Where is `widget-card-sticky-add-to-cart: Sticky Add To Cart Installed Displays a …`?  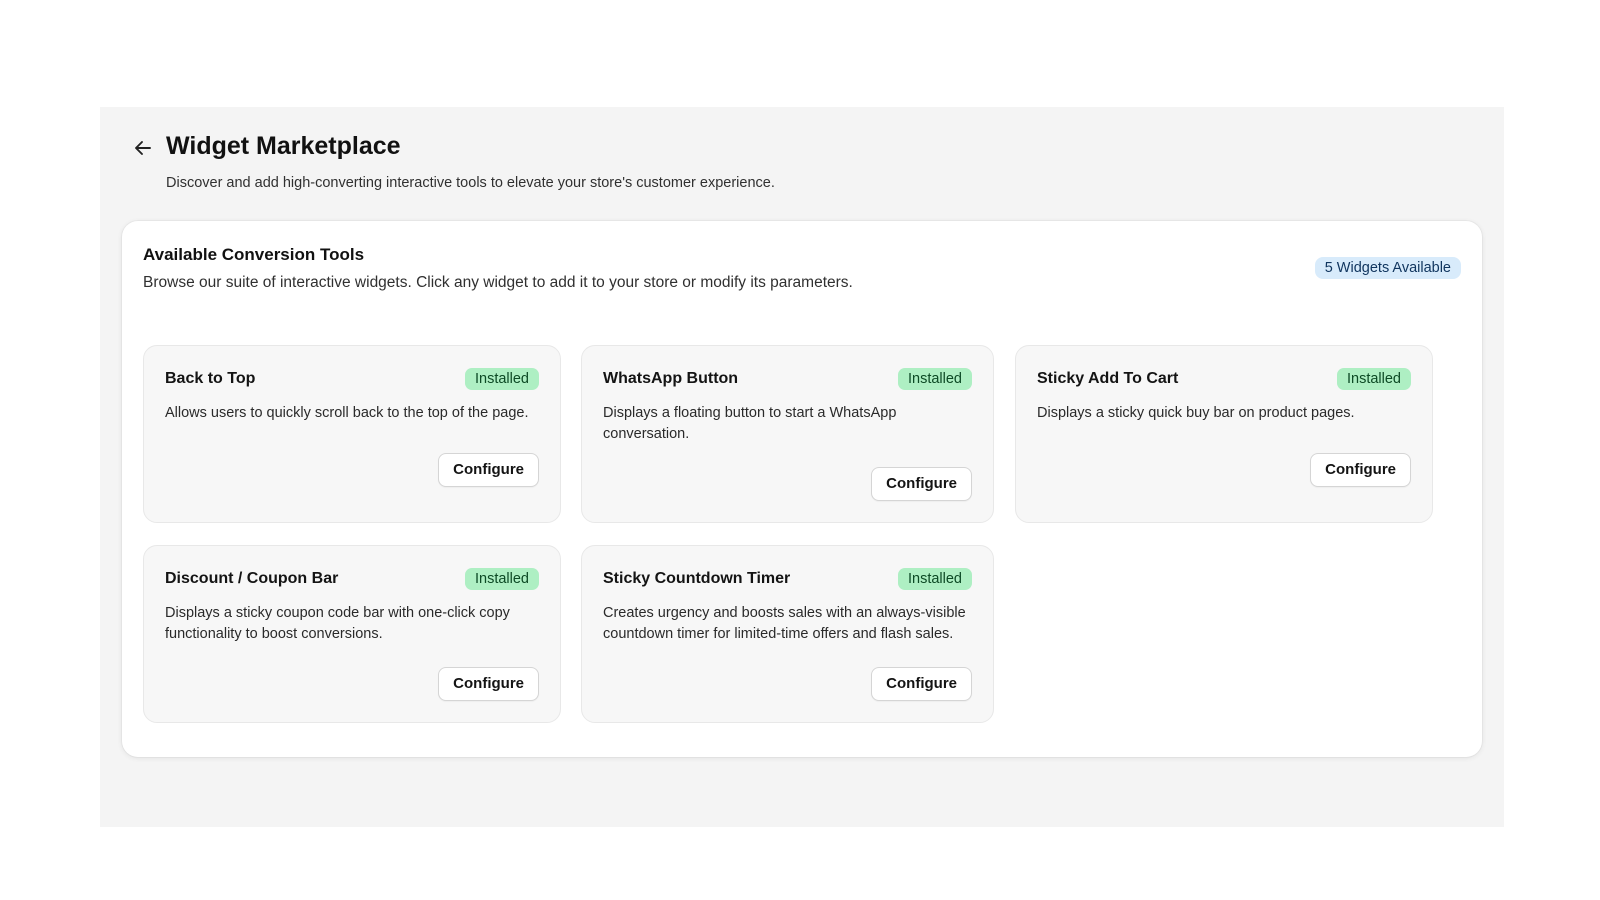 widget-card-sticky-add-to-cart: Sticky Add To Cart Installed Displays a … is located at coordinates (1224, 434).